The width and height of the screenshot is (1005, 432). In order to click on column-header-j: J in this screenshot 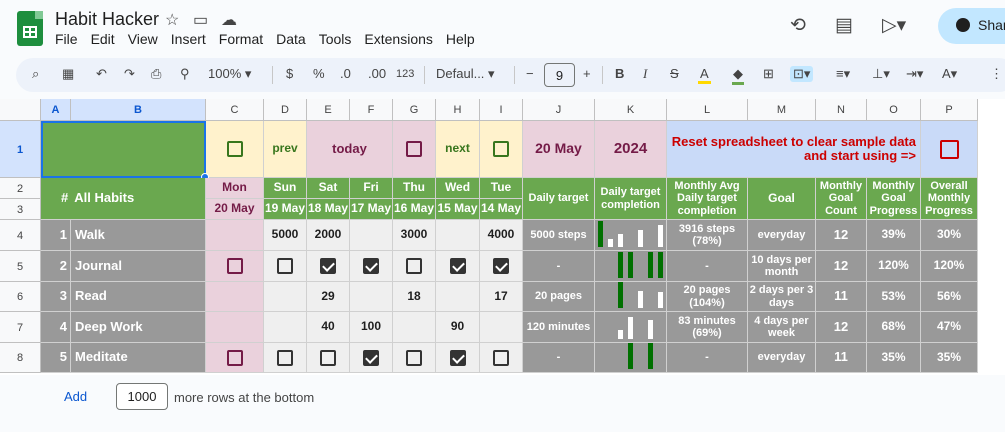, I will do `click(559, 110)`.